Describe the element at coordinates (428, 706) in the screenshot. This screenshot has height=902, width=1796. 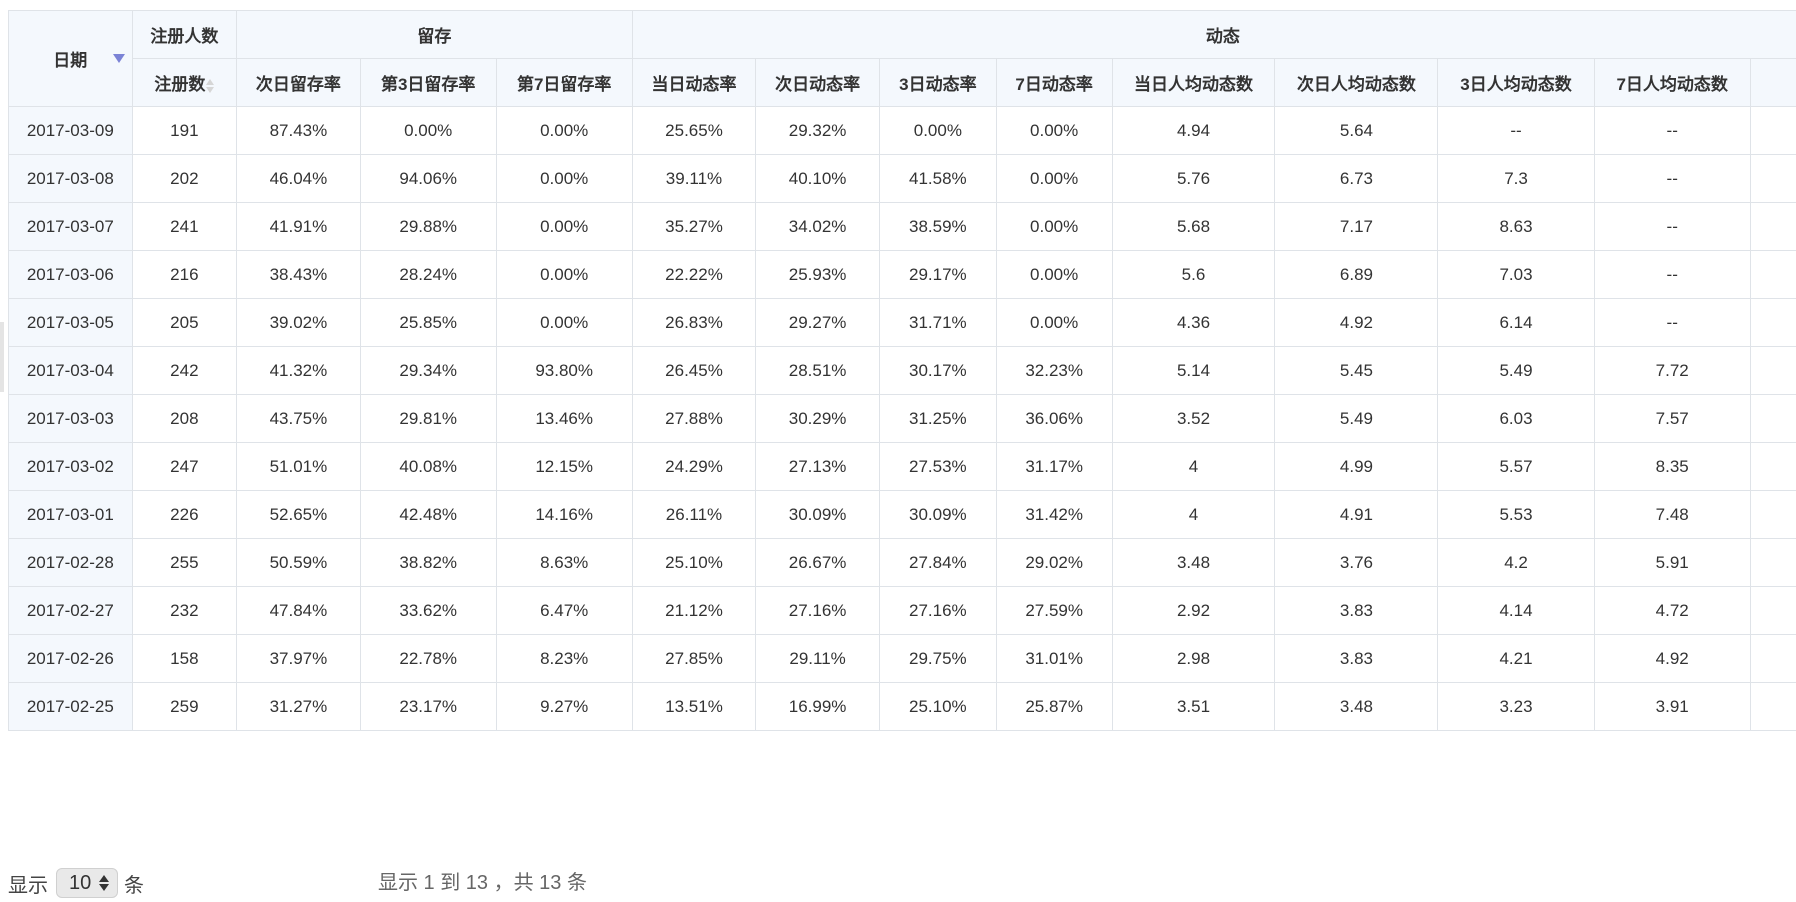
I see `cell-retention-day3: 23.17%` at that location.